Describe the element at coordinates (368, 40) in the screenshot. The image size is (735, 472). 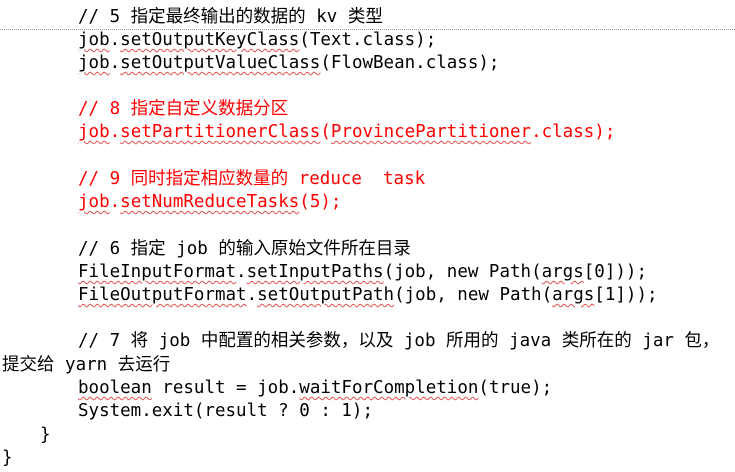
I see `code-token-args: (Text.class);` at that location.